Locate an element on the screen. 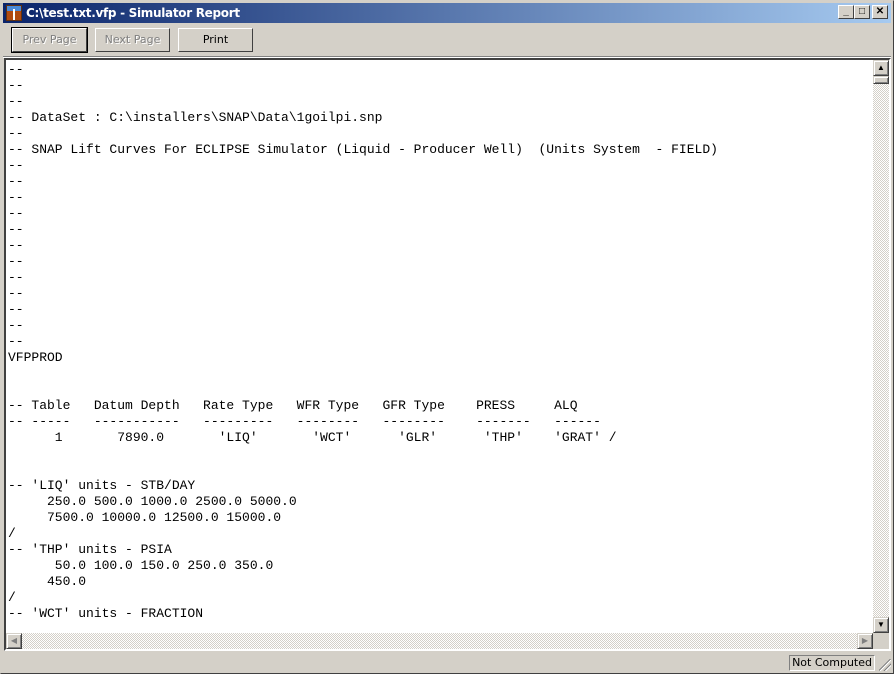 This screenshot has height=674, width=894. next-page-button: Next Page is located at coordinates (132, 40).